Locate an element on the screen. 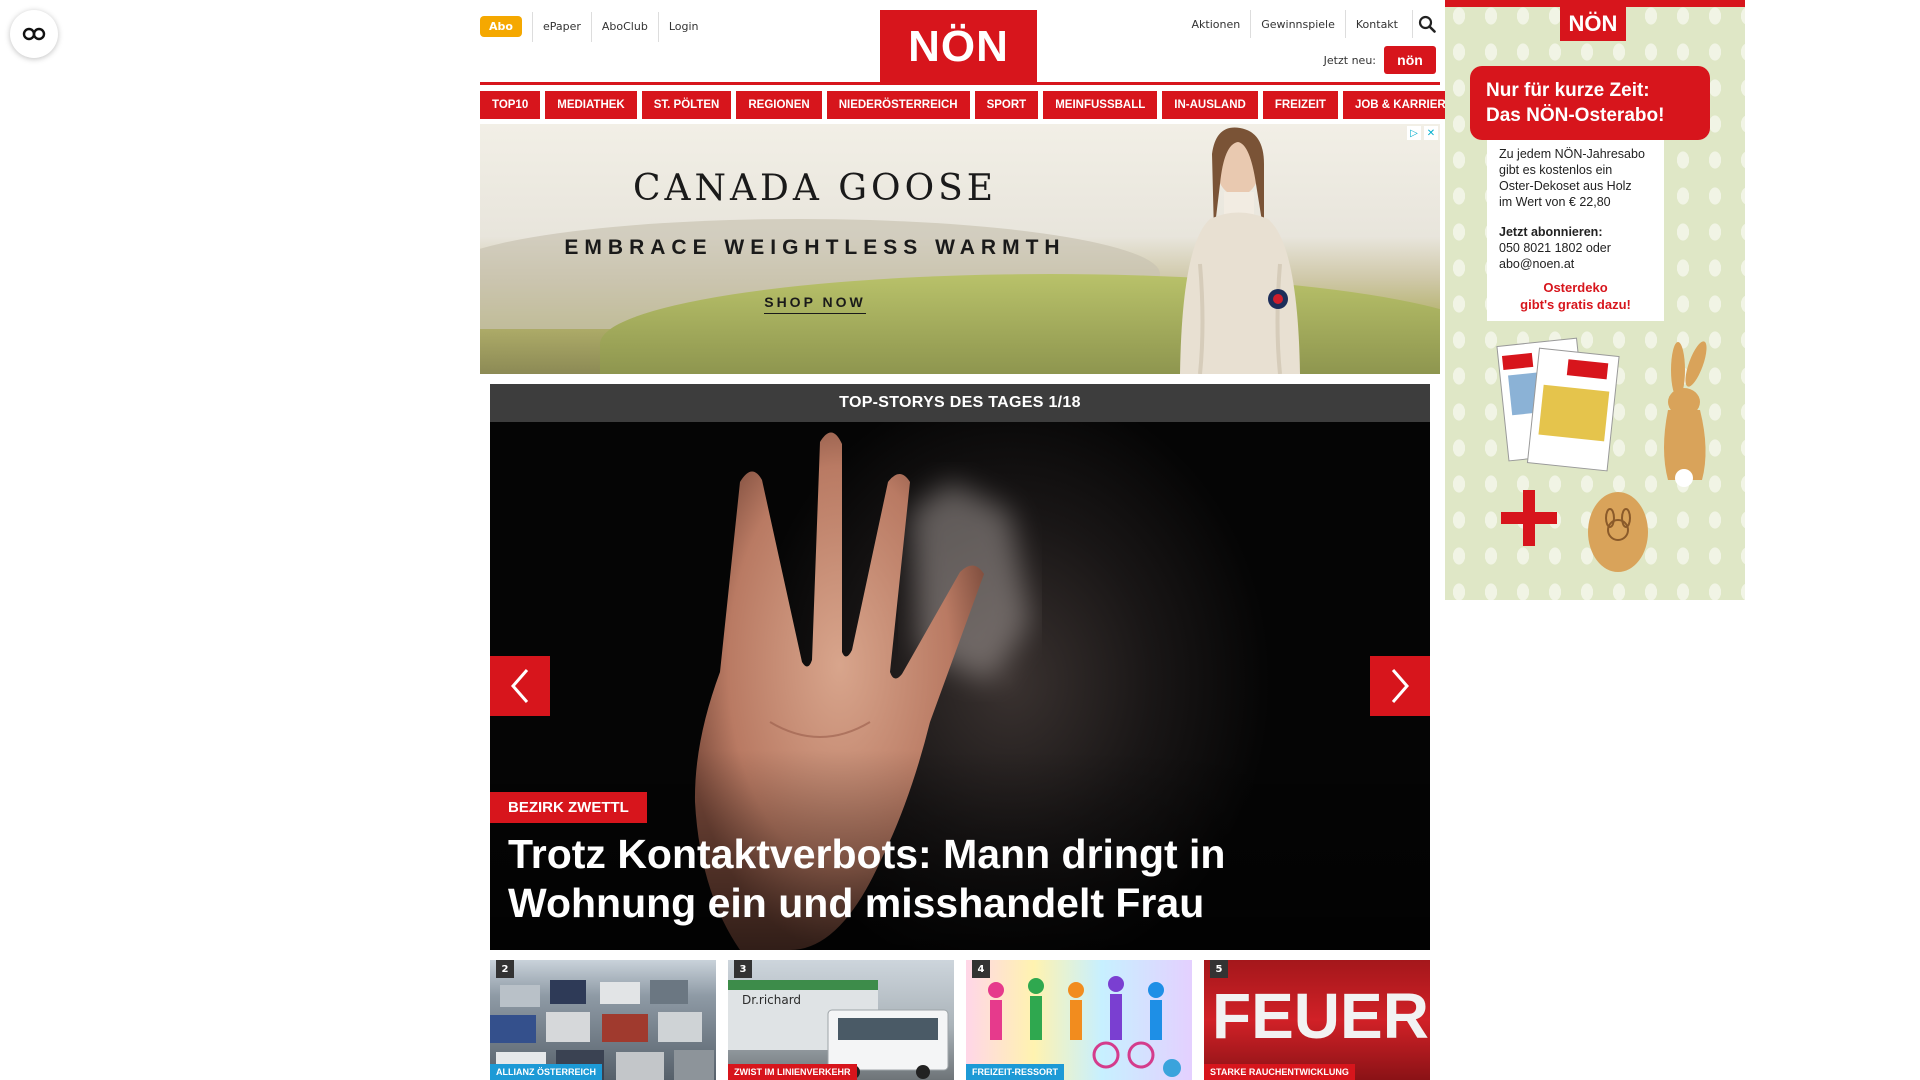 This screenshot has width=1920, height=1080. top-stories-header: TOP-STORYS DES TAGES 1/18 is located at coordinates (960, 403).